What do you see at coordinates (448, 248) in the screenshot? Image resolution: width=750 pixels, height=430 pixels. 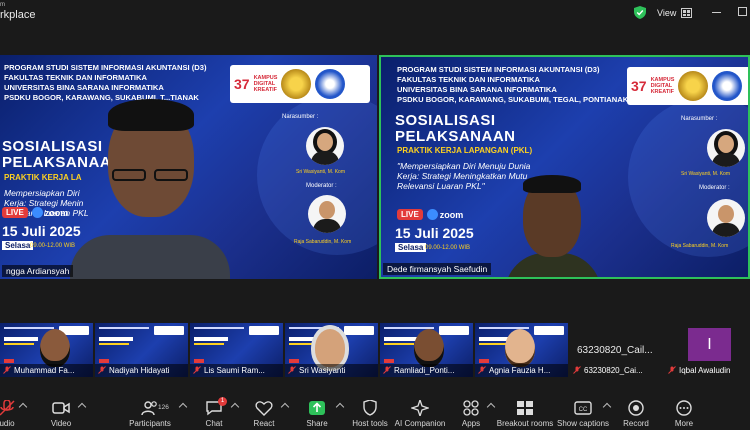 I see `slide-time: 09.00-12.00 WIB` at bounding box center [448, 248].